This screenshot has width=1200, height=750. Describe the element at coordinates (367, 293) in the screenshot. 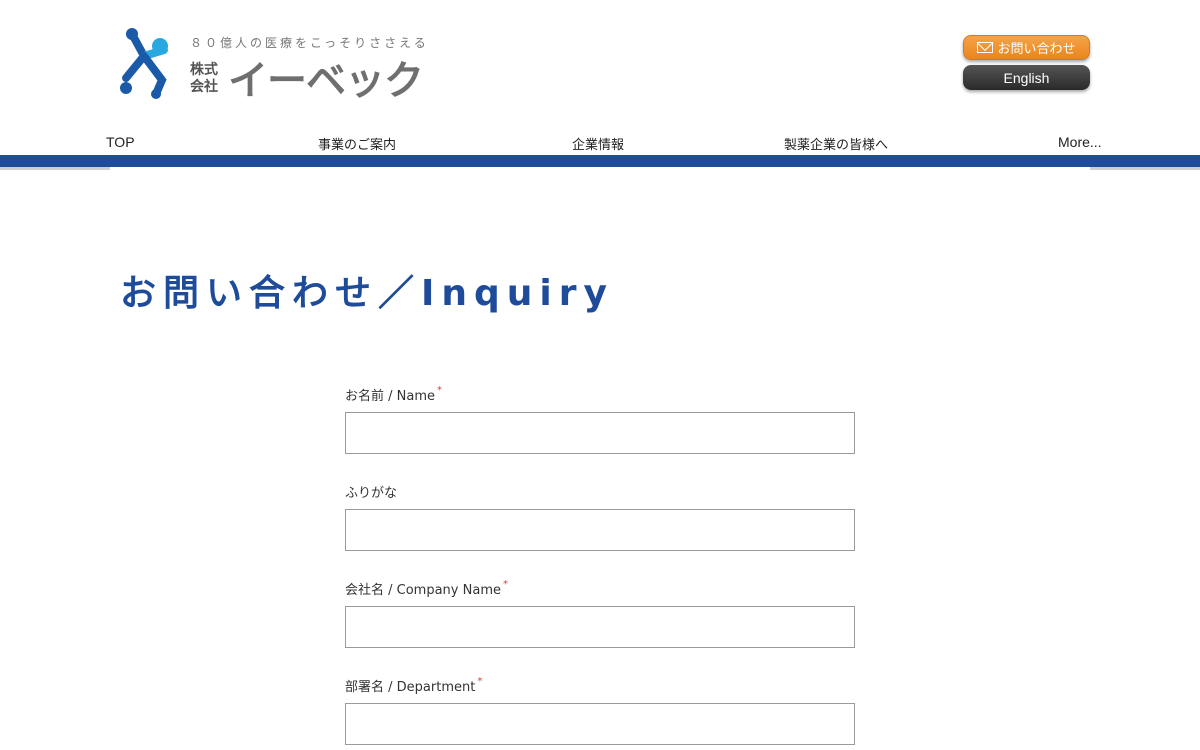

I see `page-title: お問い合わせ／Inquiry` at that location.